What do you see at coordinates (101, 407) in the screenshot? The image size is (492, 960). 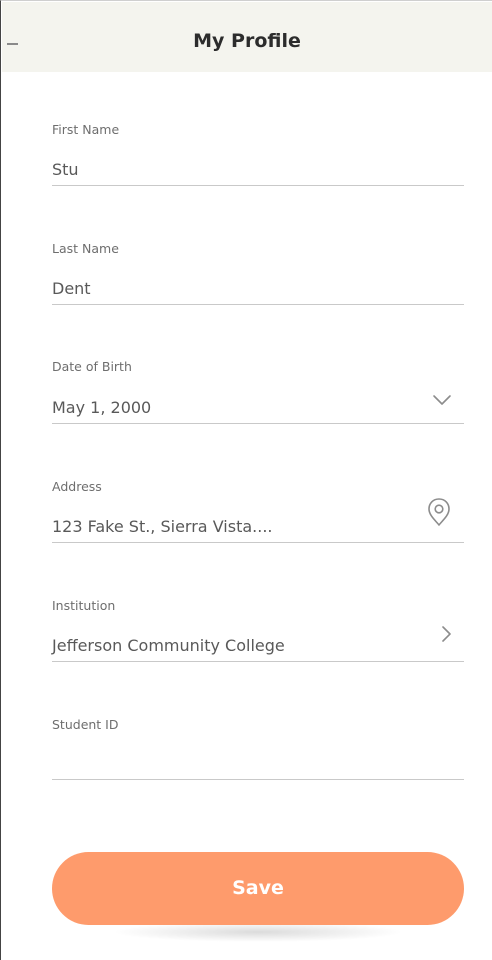 I see `date-of-birth-value: May 1, 2000` at bounding box center [101, 407].